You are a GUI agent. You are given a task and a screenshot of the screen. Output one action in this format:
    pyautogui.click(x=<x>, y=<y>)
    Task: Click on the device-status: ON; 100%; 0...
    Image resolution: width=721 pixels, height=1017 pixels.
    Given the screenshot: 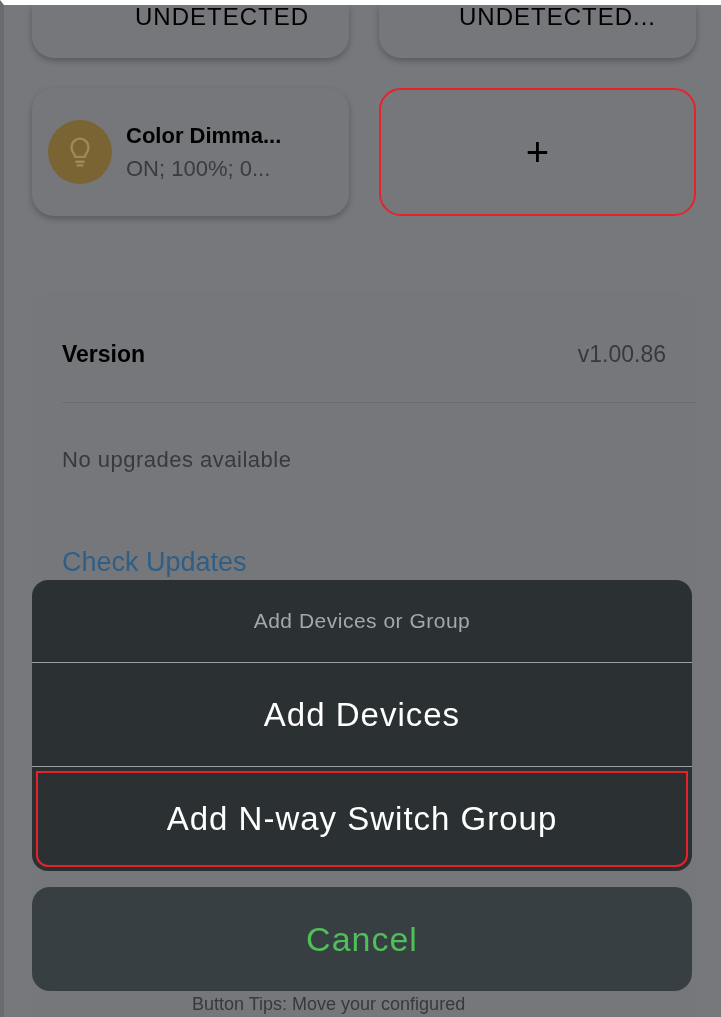 What is the action you would take?
    pyautogui.click(x=199, y=169)
    